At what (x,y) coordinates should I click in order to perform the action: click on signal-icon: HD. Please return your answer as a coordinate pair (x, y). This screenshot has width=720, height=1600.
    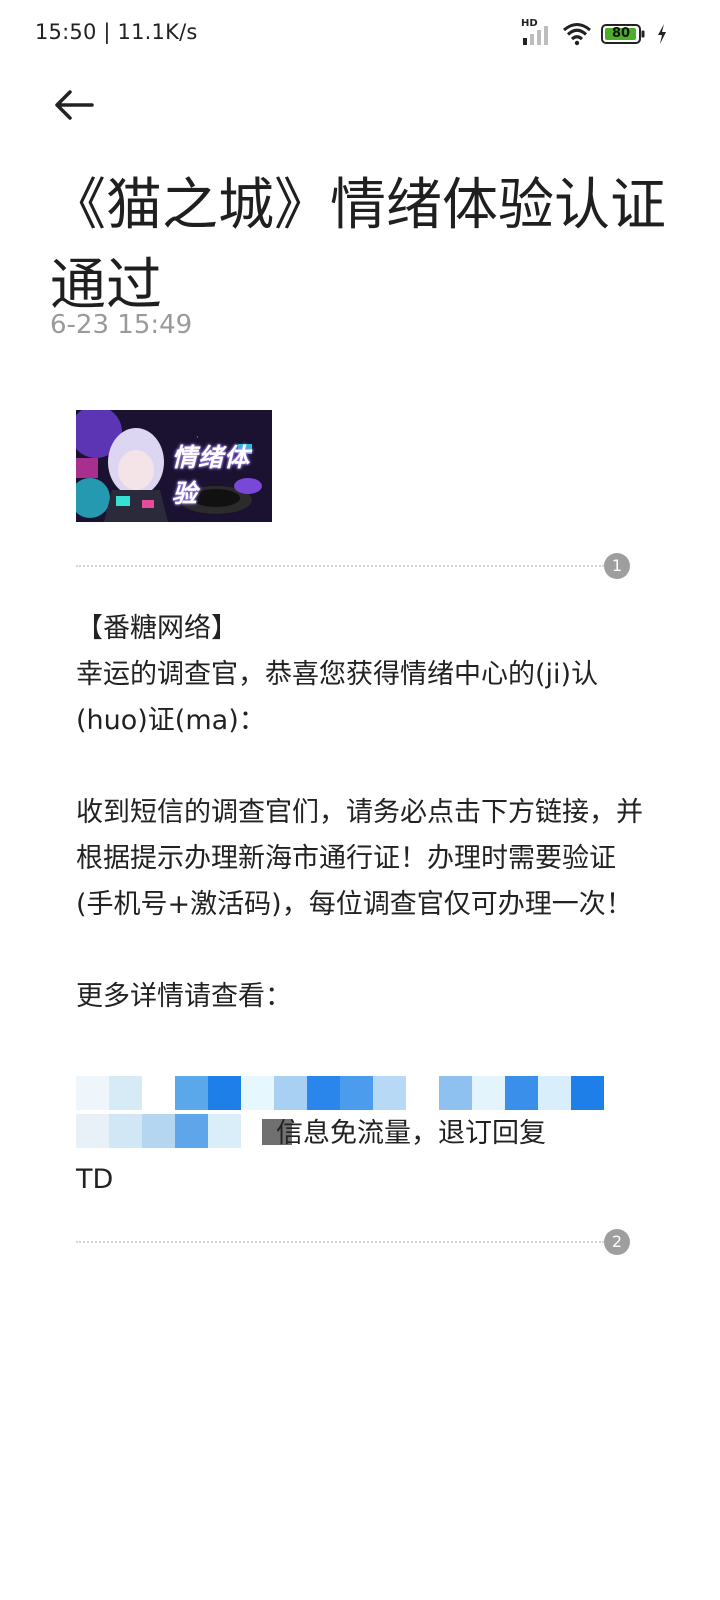
    Looking at the image, I should click on (537, 32).